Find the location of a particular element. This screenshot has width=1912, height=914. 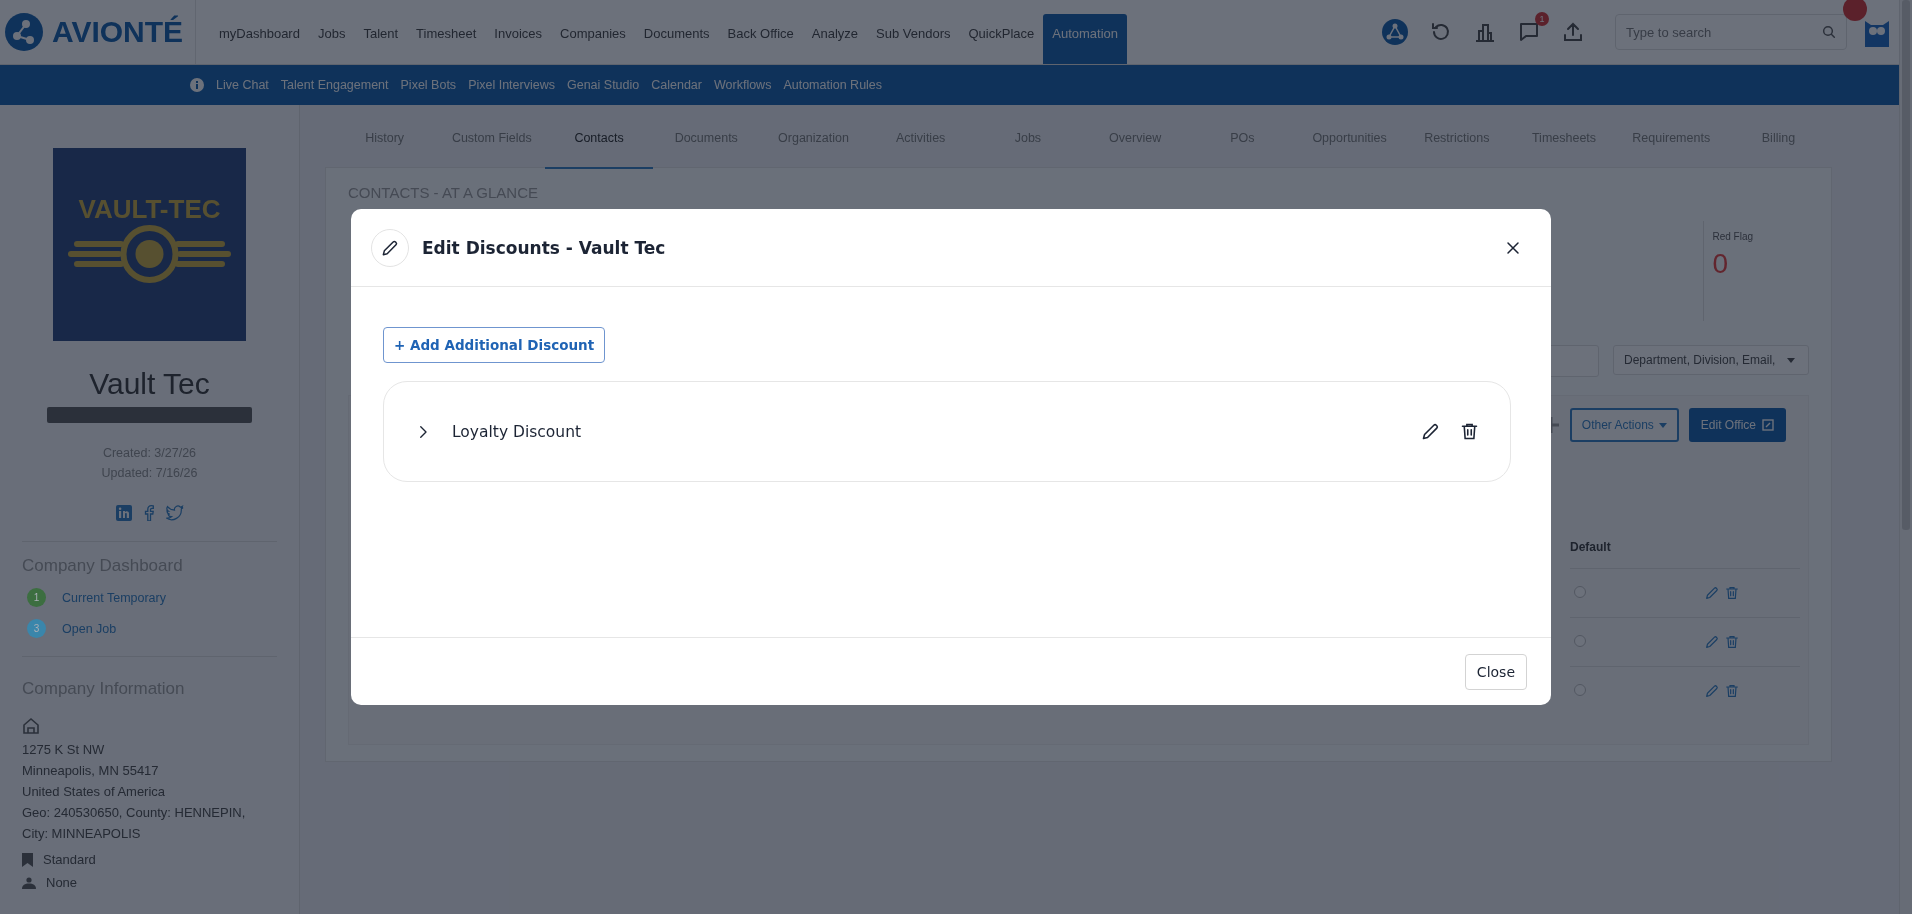

detail-text: None is located at coordinates (62, 882).